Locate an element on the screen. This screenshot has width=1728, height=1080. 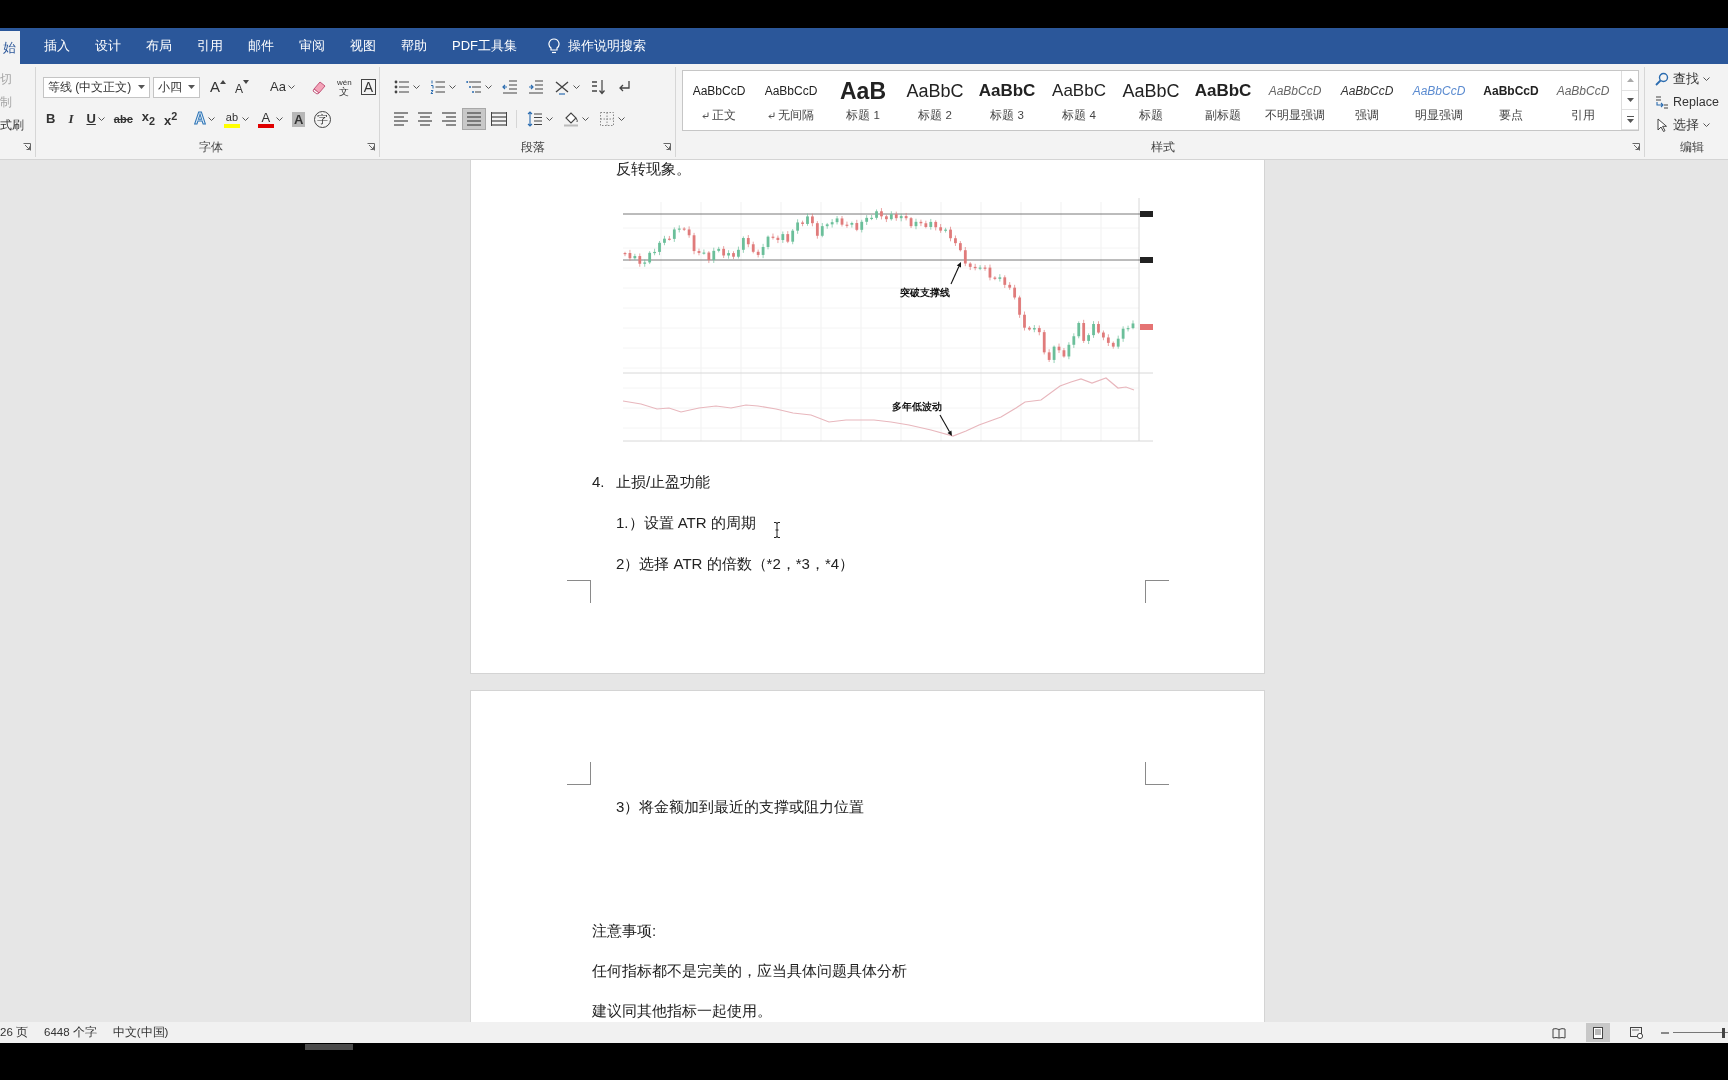
style-item: AaBbC 标题 4 is located at coordinates (1079, 100).